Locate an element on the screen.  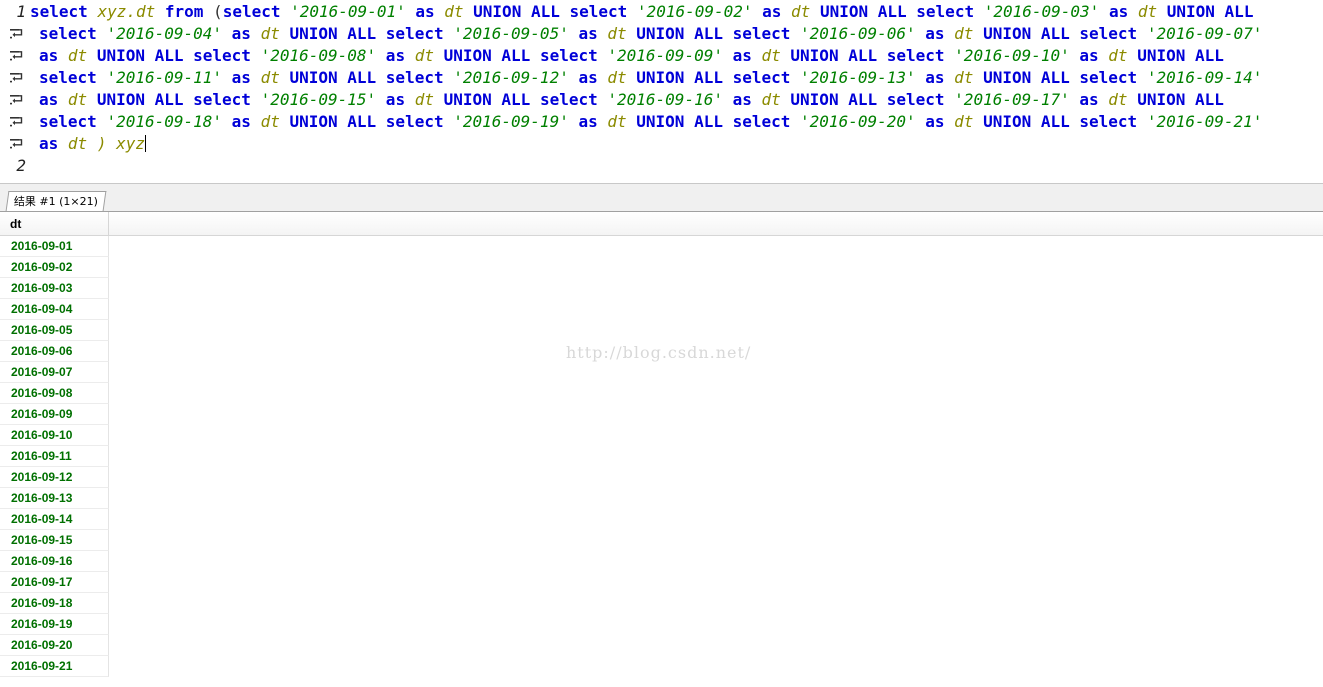
table-row: 2016-09-03 is located at coordinates (54, 288).